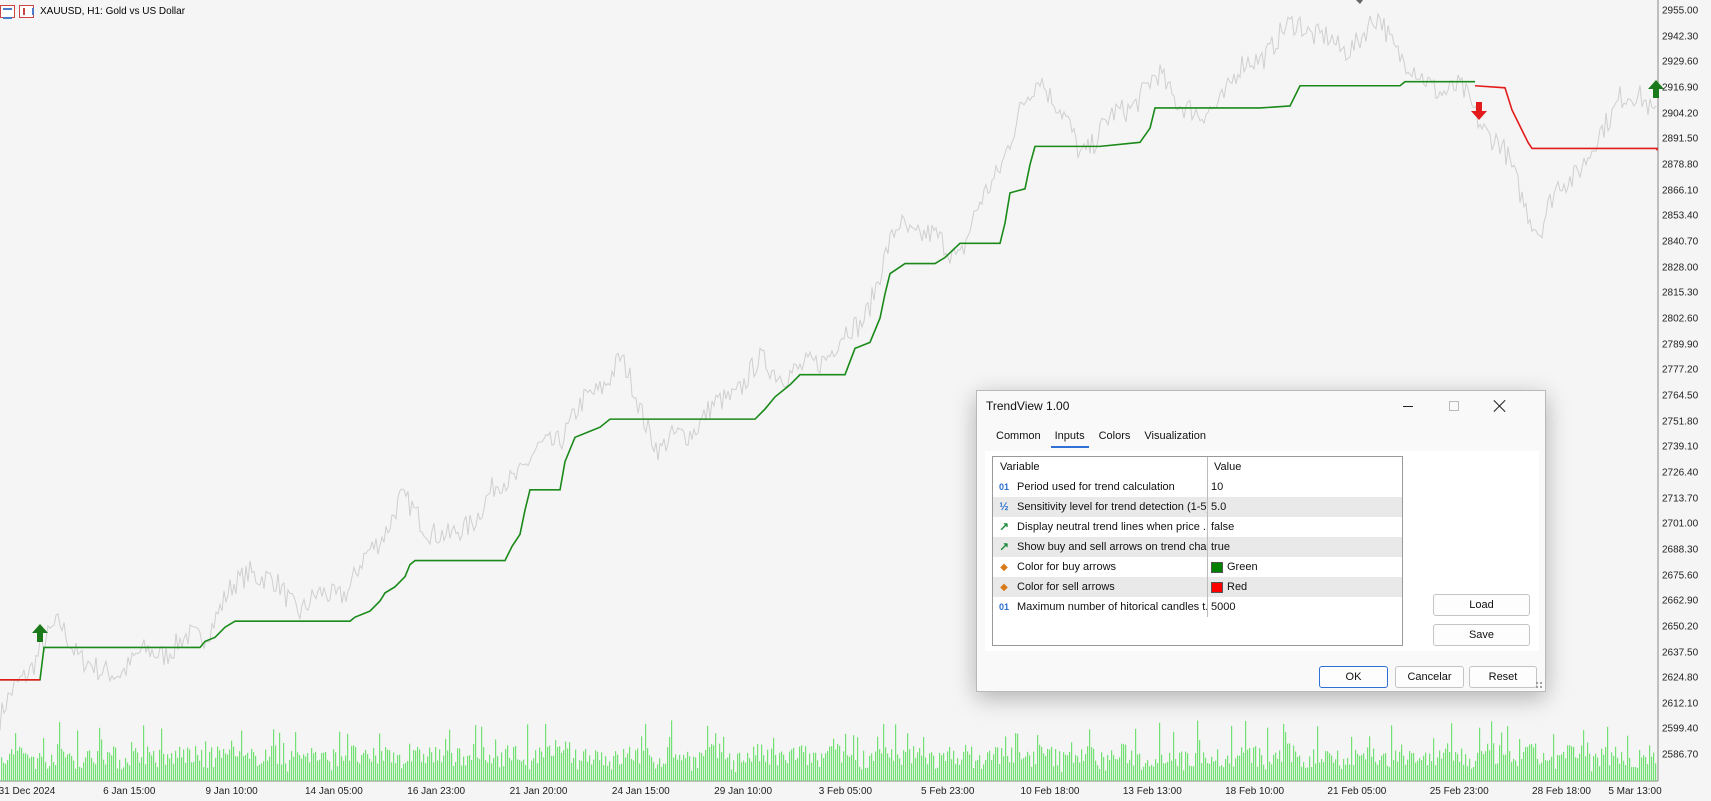 The image size is (1711, 801). I want to click on param-value-cell: 10, so click(1305, 487).